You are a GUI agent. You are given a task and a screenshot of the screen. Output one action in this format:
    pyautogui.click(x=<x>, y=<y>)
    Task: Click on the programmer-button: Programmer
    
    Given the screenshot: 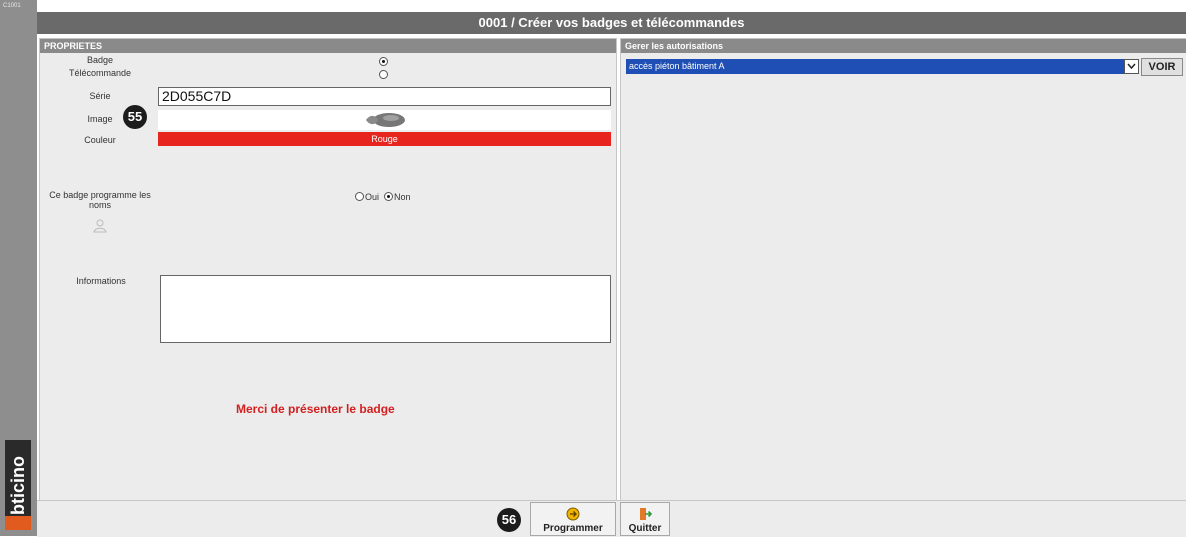 What is the action you would take?
    pyautogui.click(x=573, y=519)
    